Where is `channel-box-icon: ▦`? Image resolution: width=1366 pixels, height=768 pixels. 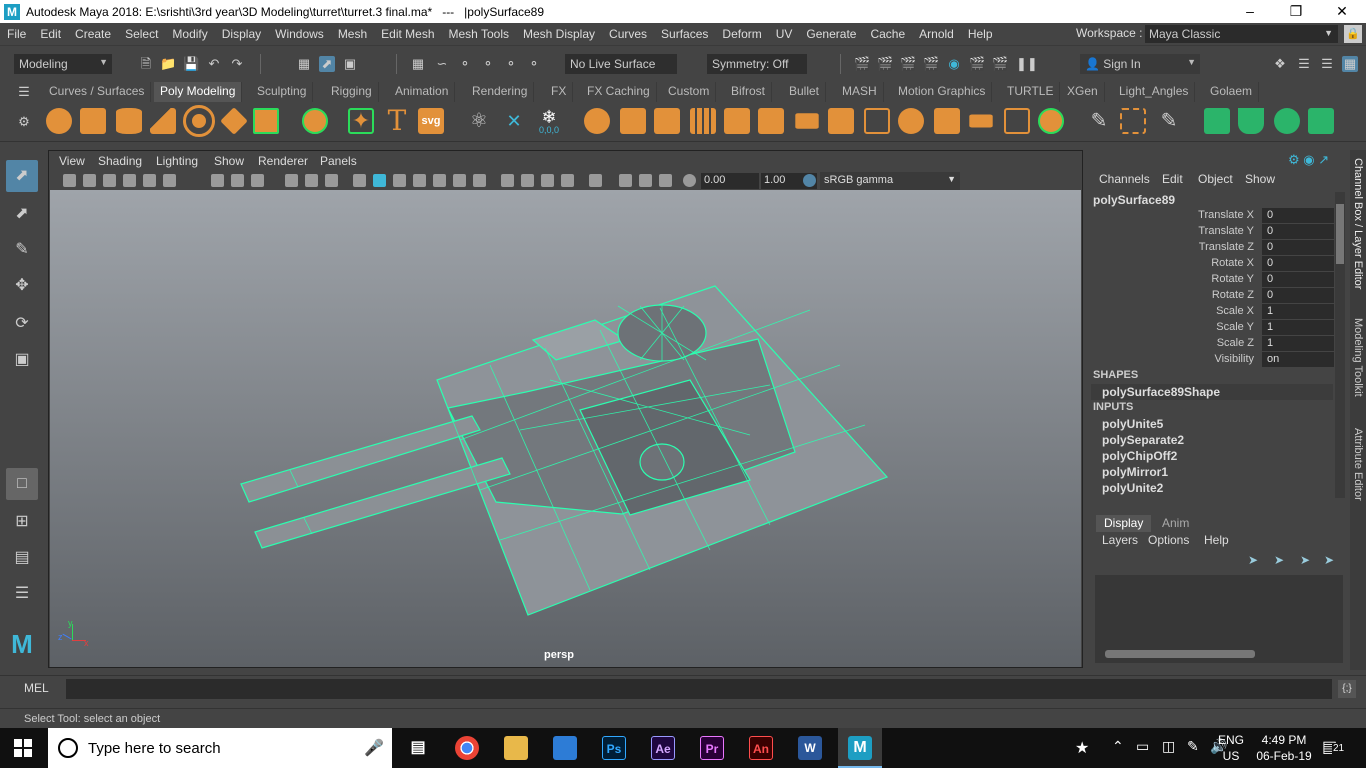
channel-box-icon: ▦ is located at coordinates (1350, 64).